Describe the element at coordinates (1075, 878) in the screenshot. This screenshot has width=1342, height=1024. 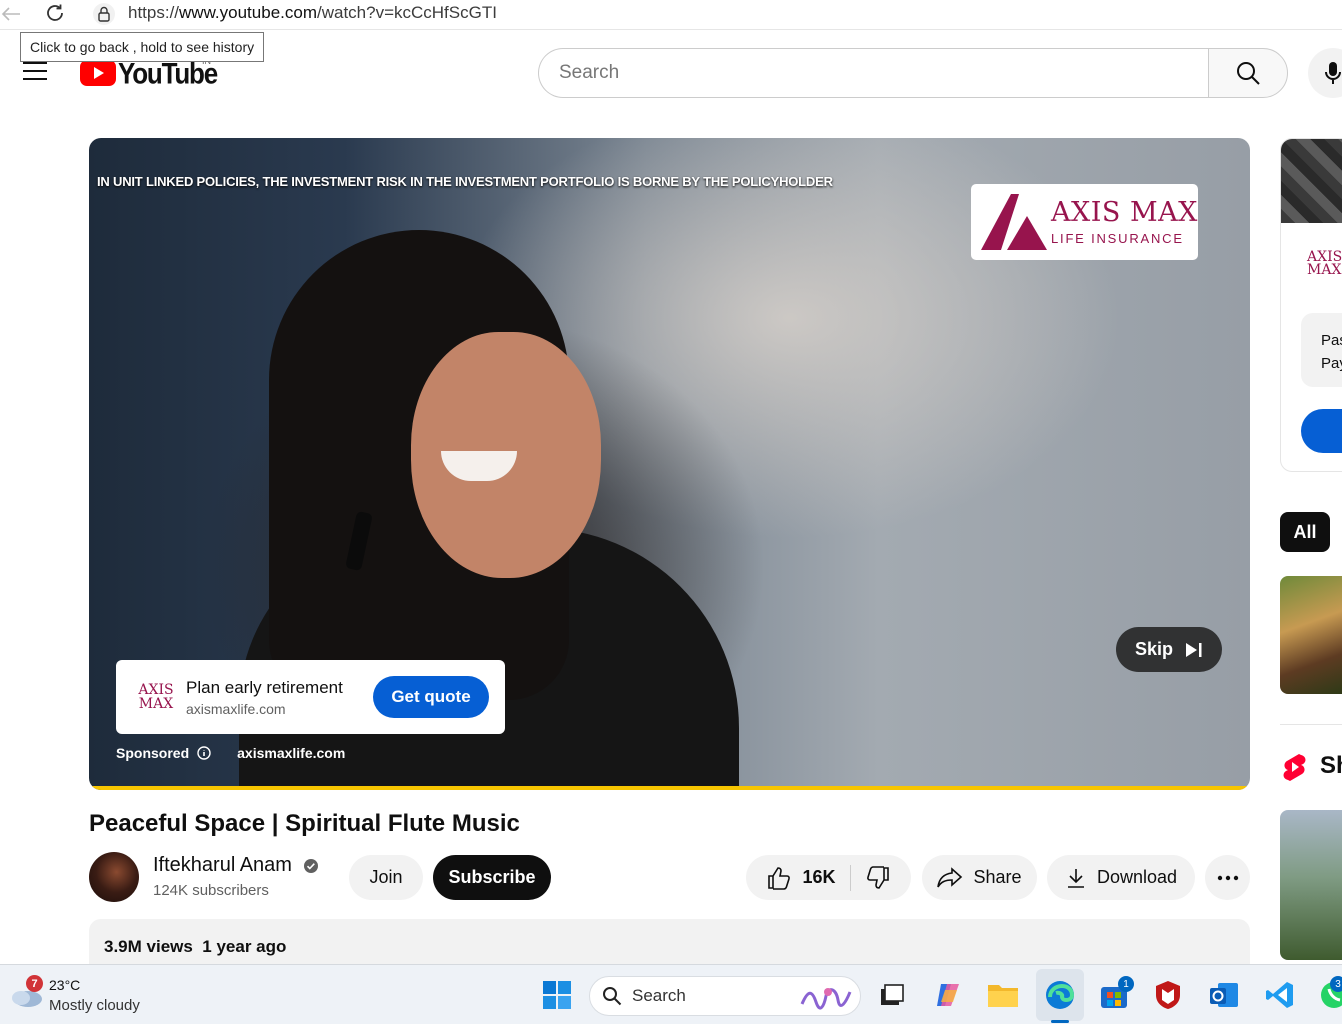
I see `download-icon` at that location.